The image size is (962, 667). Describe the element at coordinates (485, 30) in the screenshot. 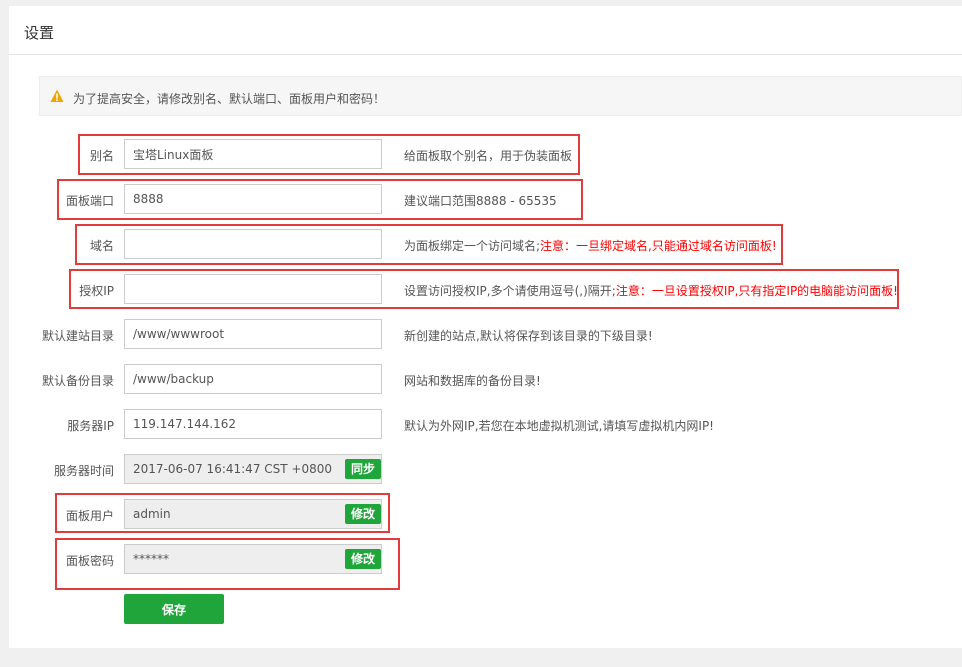

I see `page-header: 设置` at that location.